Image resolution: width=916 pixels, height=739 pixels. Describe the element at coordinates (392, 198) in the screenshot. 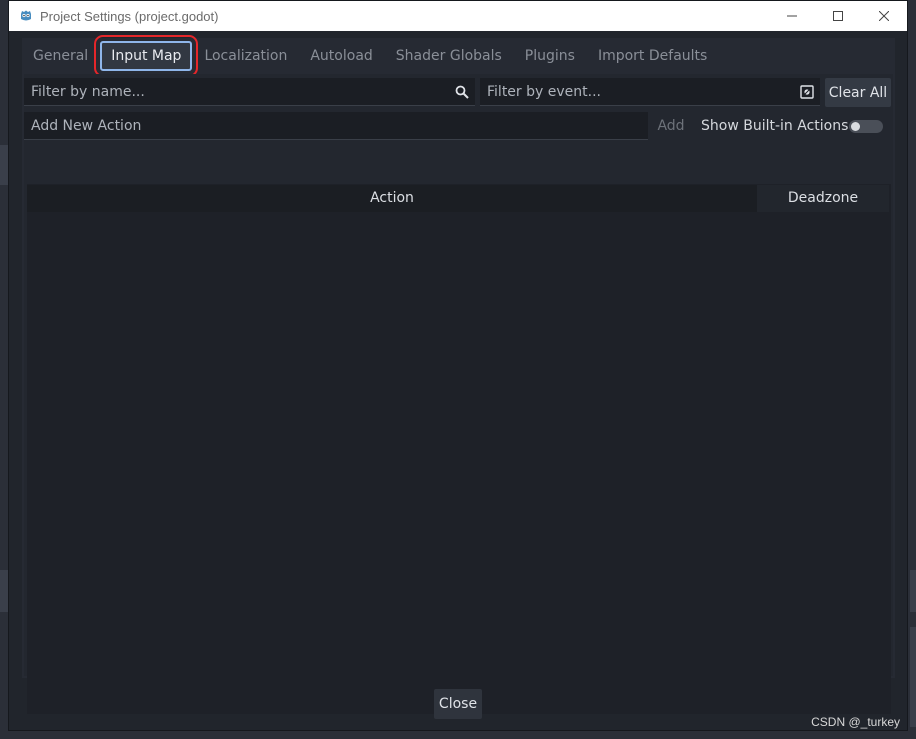

I see `column-header-action: Action` at that location.